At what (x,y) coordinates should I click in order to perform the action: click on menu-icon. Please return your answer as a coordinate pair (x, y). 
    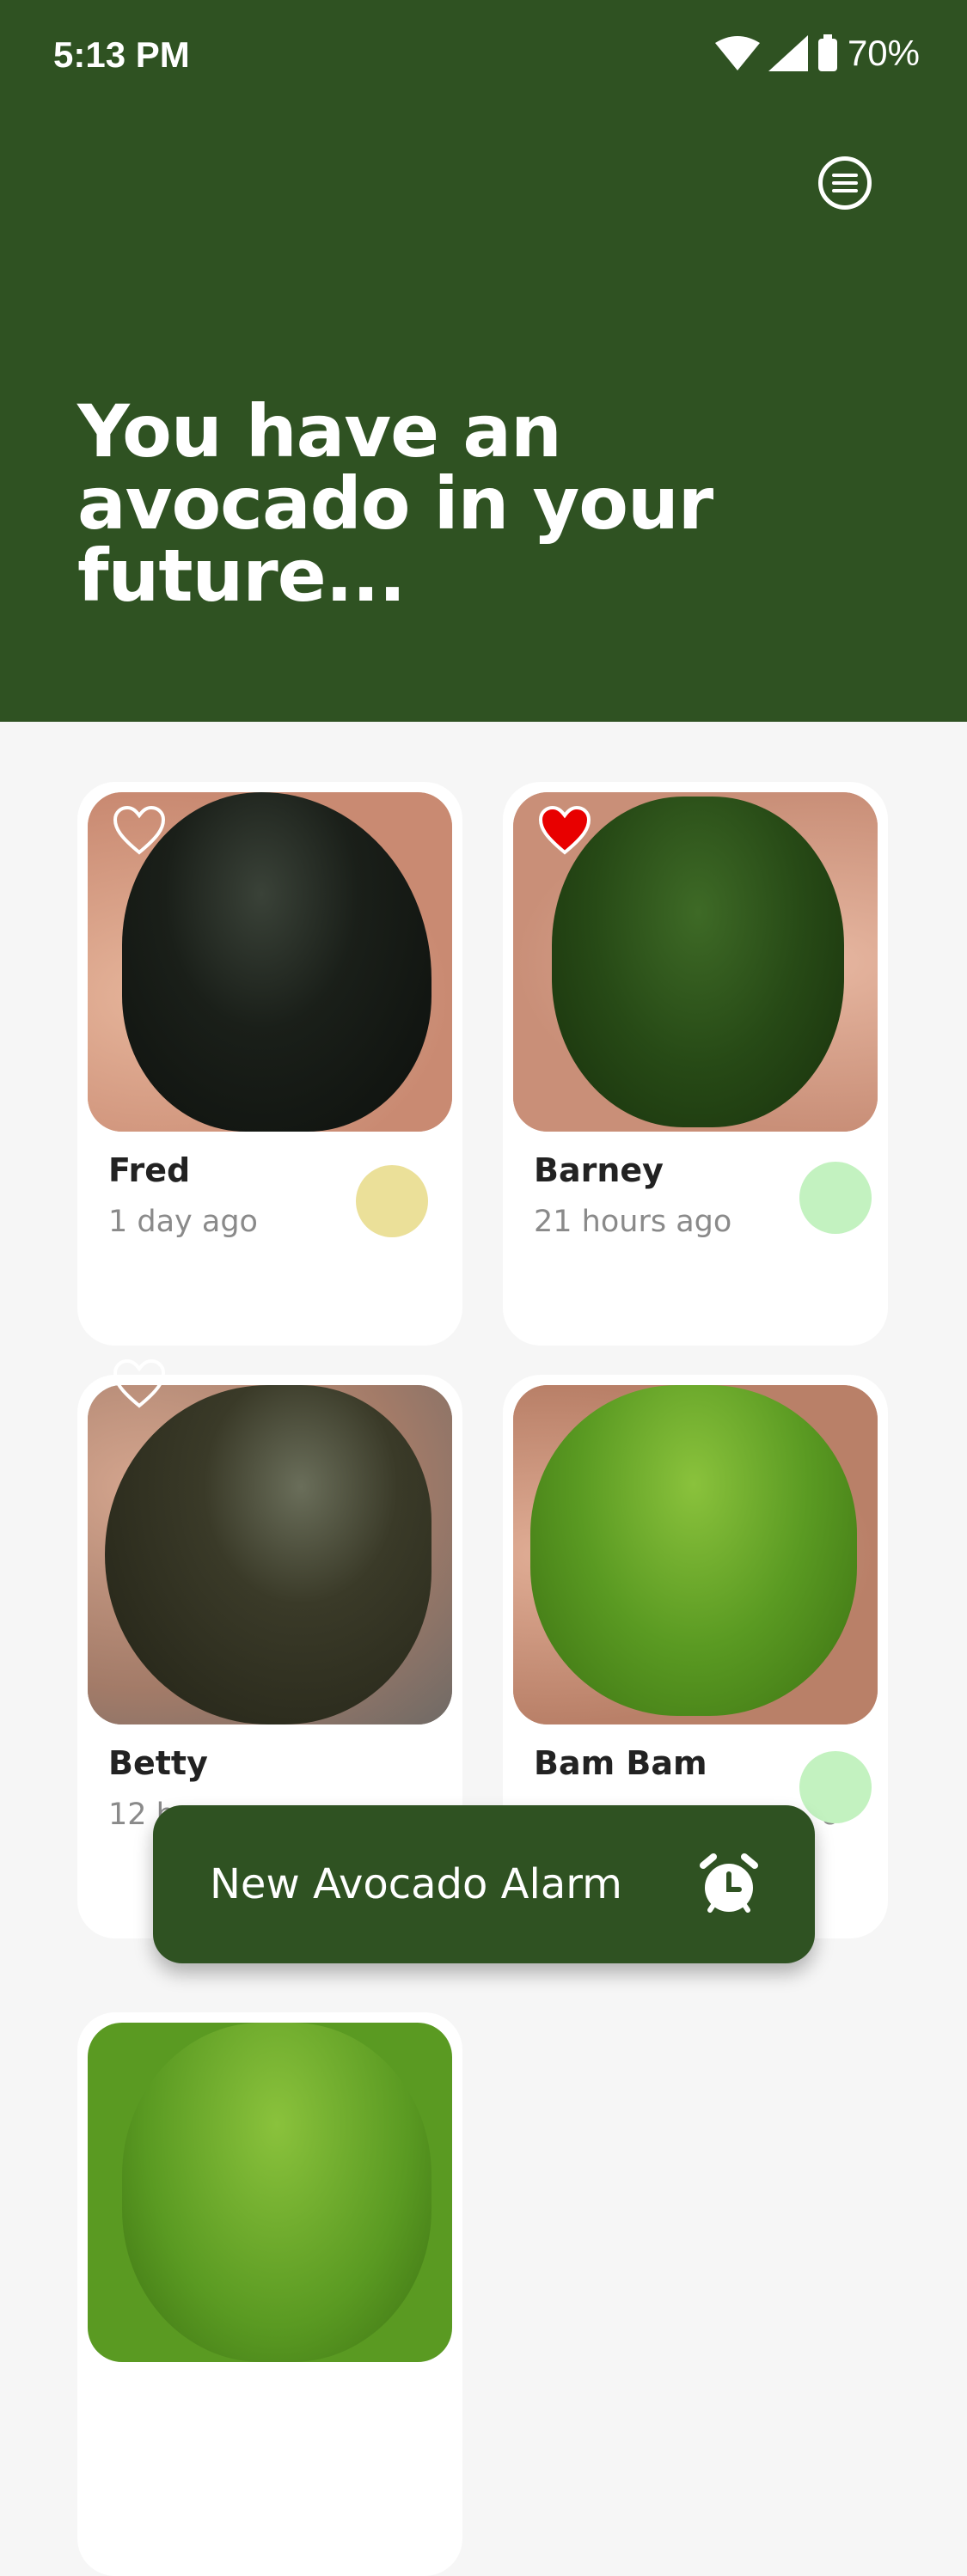
    Looking at the image, I should click on (845, 183).